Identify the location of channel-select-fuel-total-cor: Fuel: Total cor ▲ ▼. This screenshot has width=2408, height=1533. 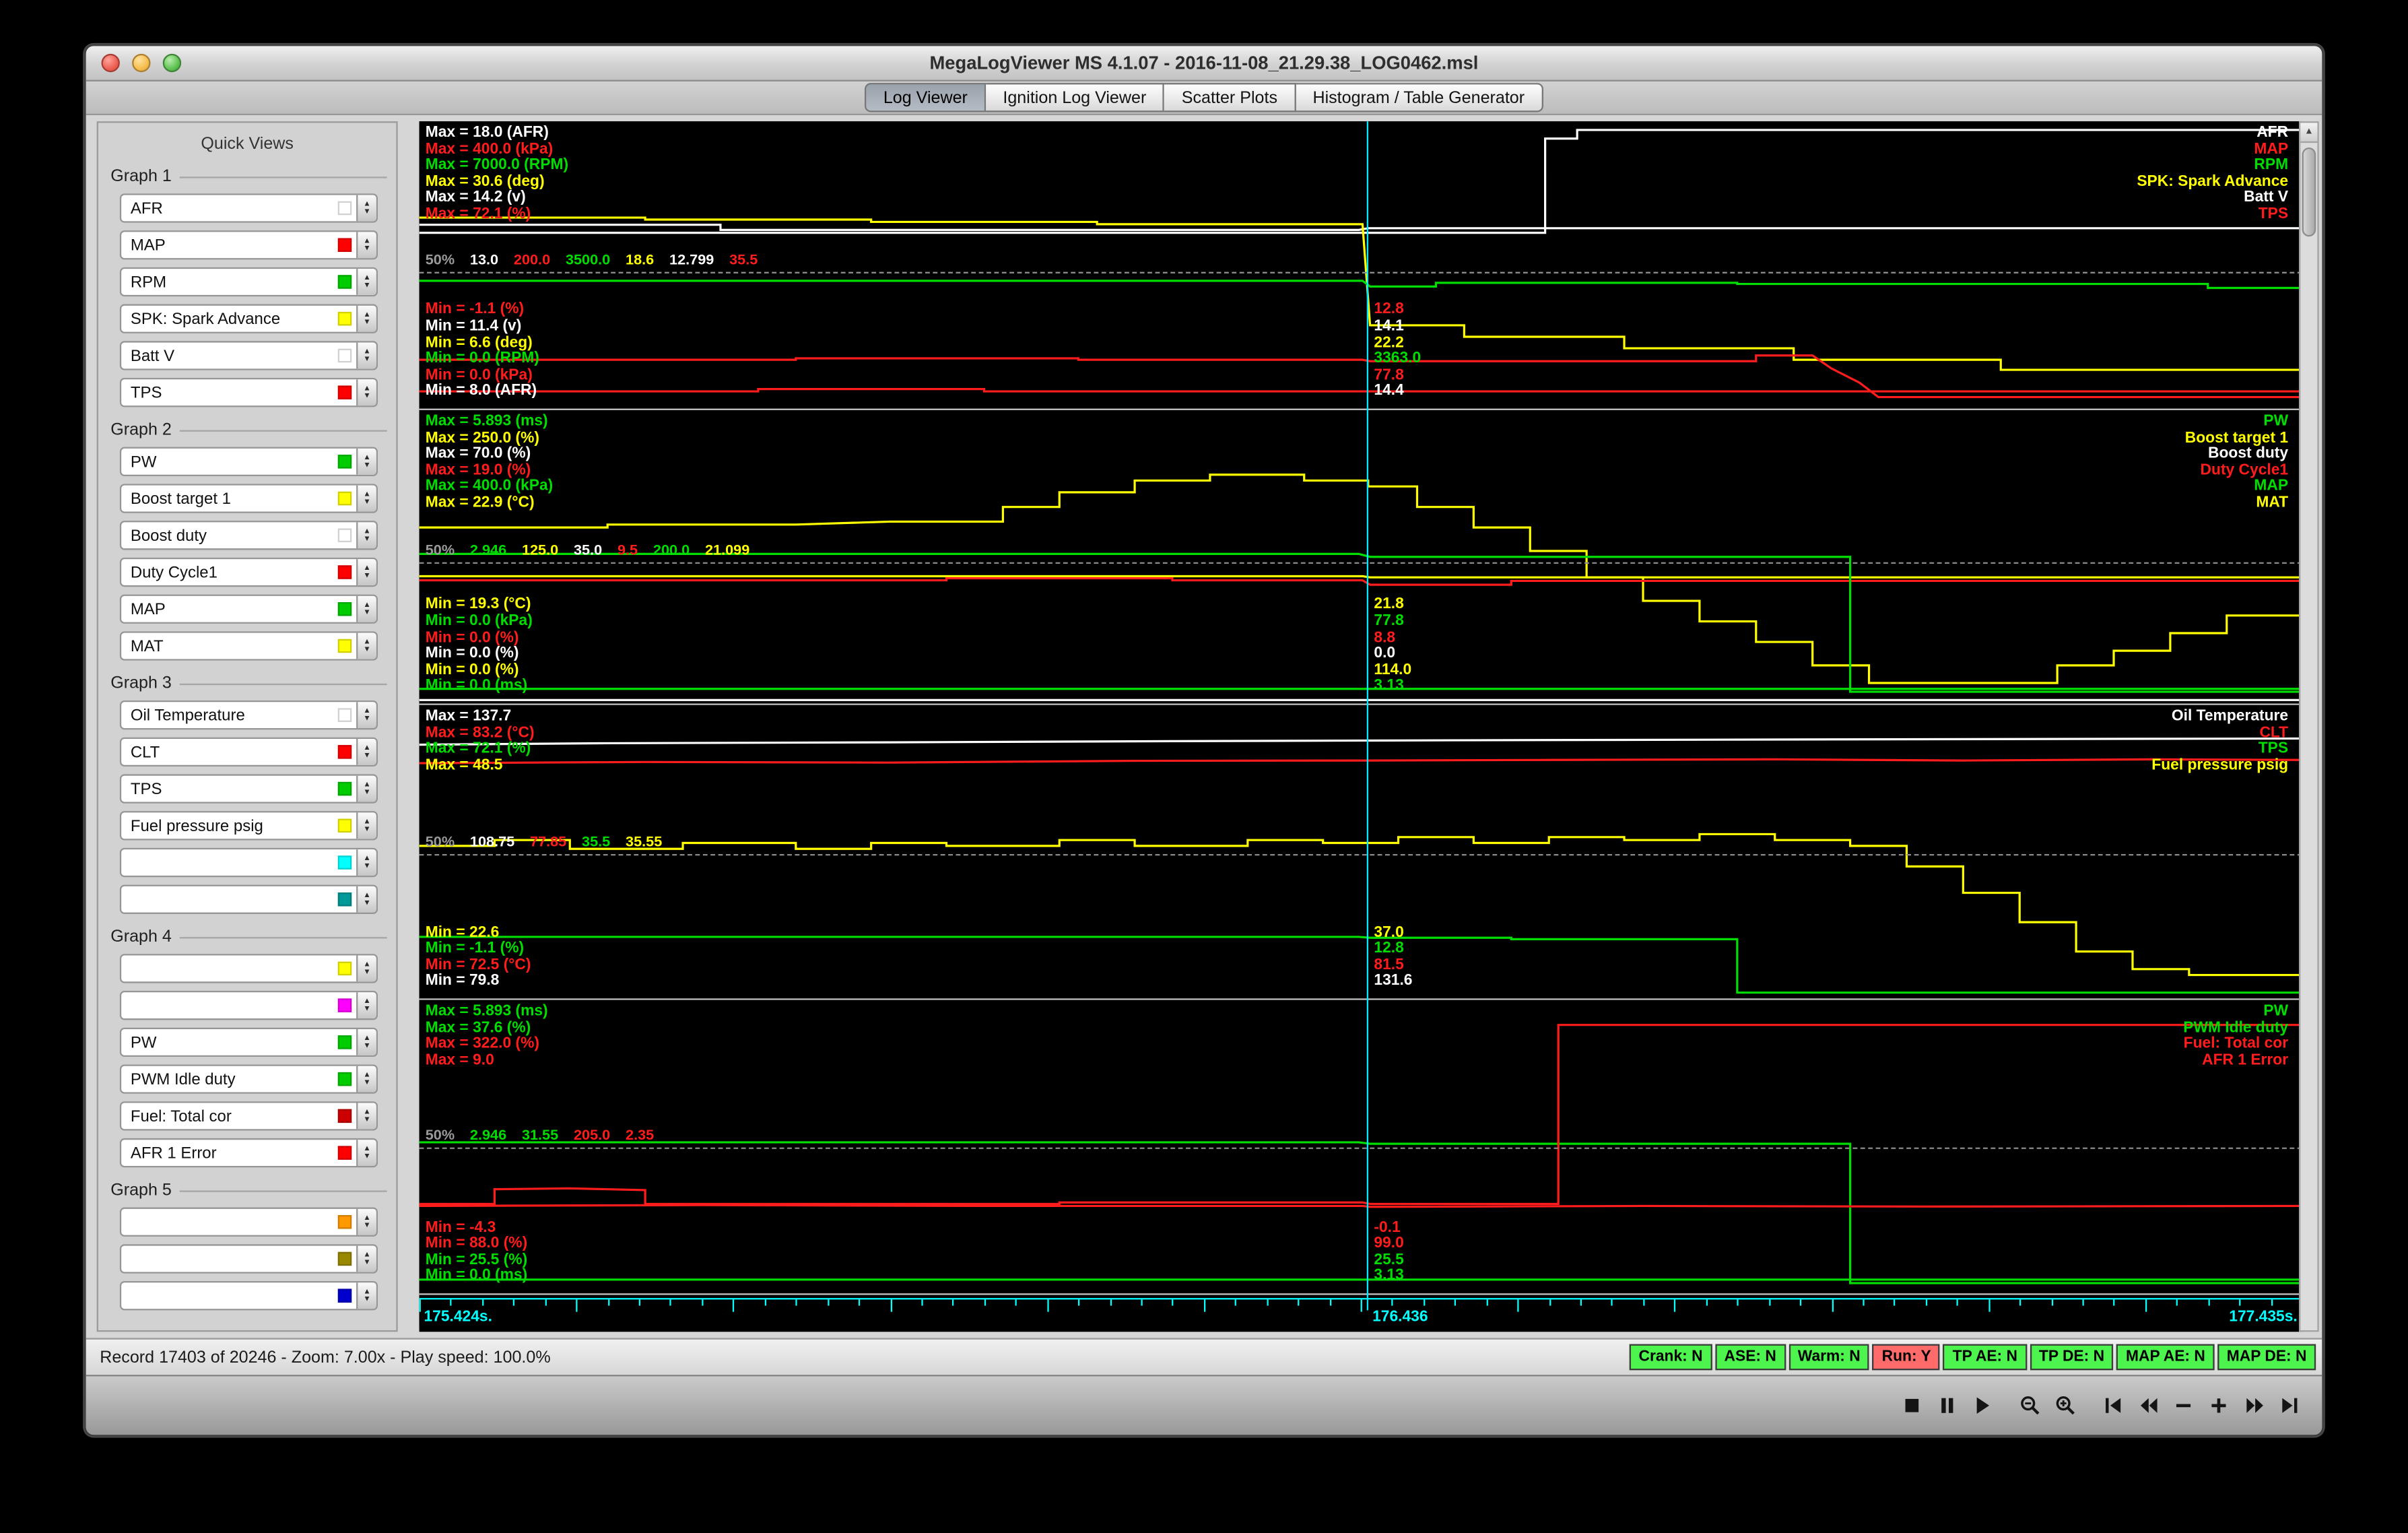
(248, 1116).